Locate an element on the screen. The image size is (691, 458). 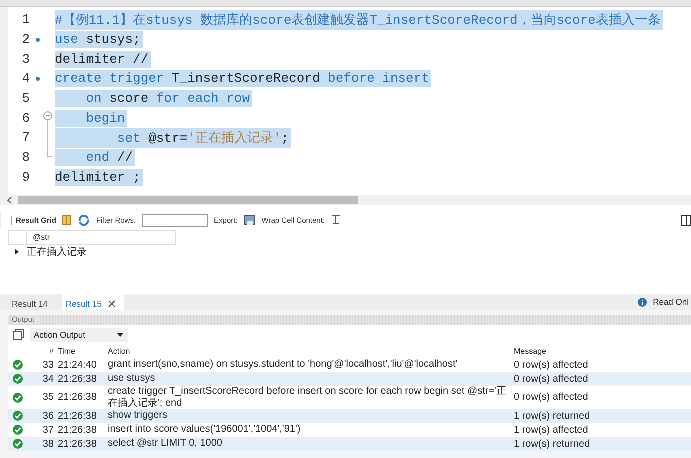
line-number: 6 is located at coordinates (25, 118).